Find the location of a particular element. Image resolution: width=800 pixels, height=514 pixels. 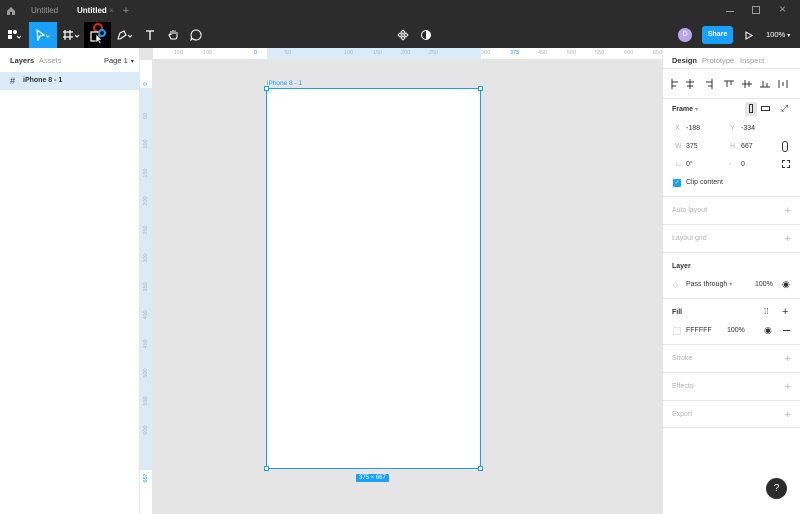

pen-tool-button is located at coordinates (125, 35).